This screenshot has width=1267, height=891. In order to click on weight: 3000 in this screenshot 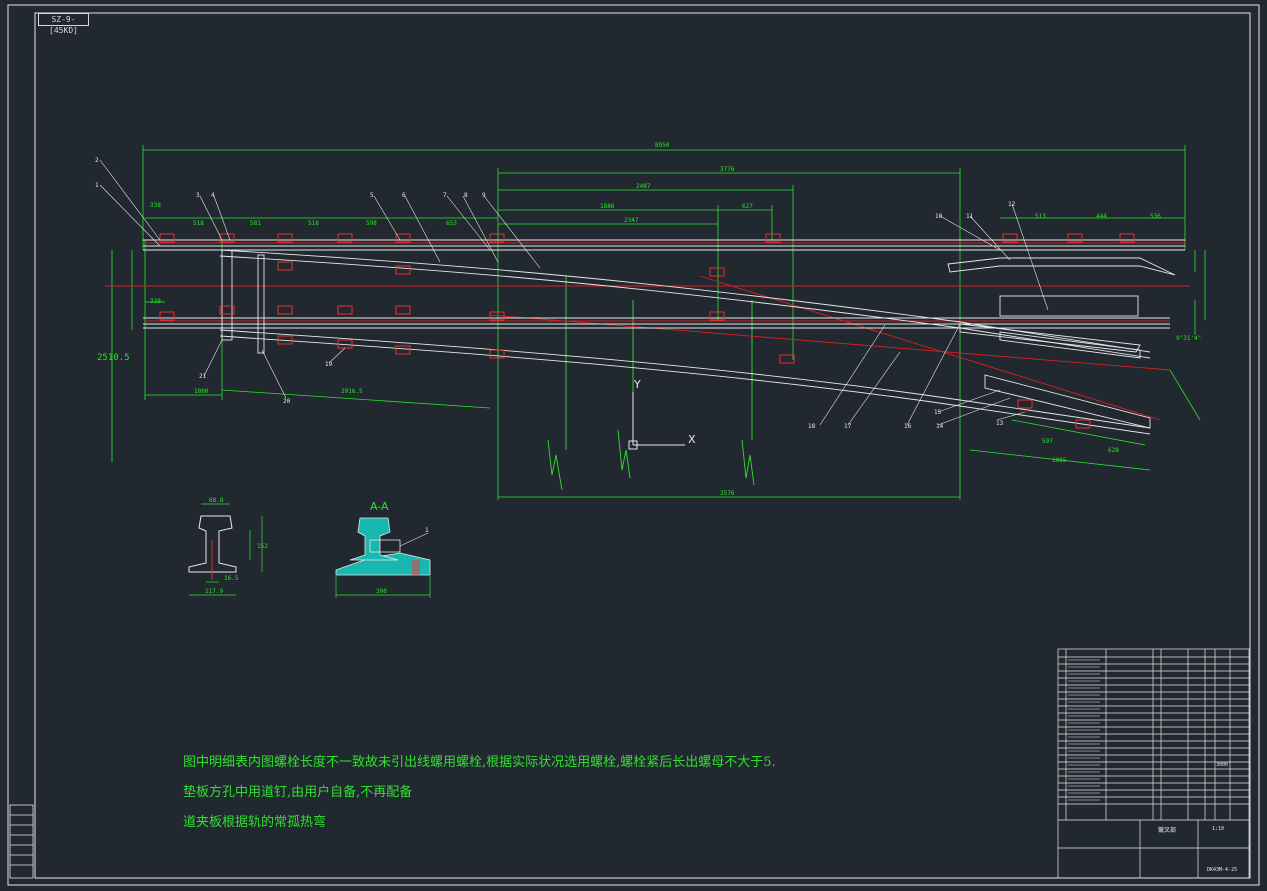, I will do `click(1222, 765)`.